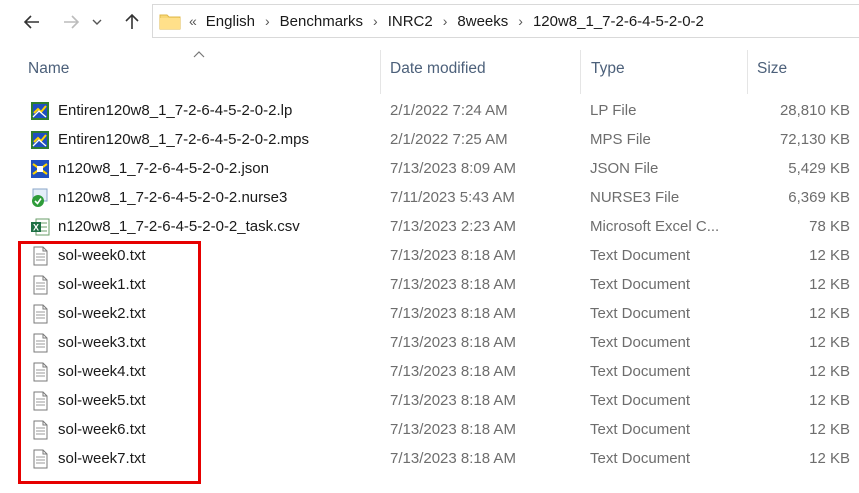  What do you see at coordinates (410, 21) in the screenshot?
I see `breadcrumb-inrc2: INRC2` at bounding box center [410, 21].